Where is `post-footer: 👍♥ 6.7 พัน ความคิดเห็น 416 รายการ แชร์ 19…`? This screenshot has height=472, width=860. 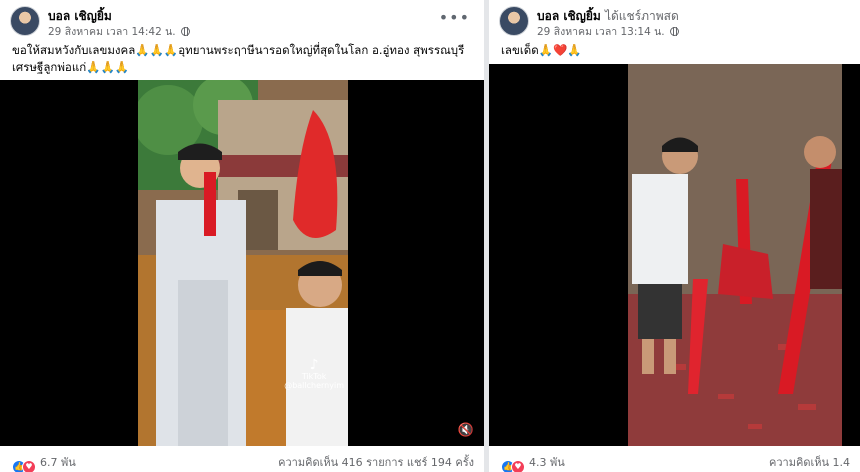 post-footer: 👍♥ 6.7 พัน ความคิดเห็น 416 รายการ แชร์ 19… is located at coordinates (243, 462).